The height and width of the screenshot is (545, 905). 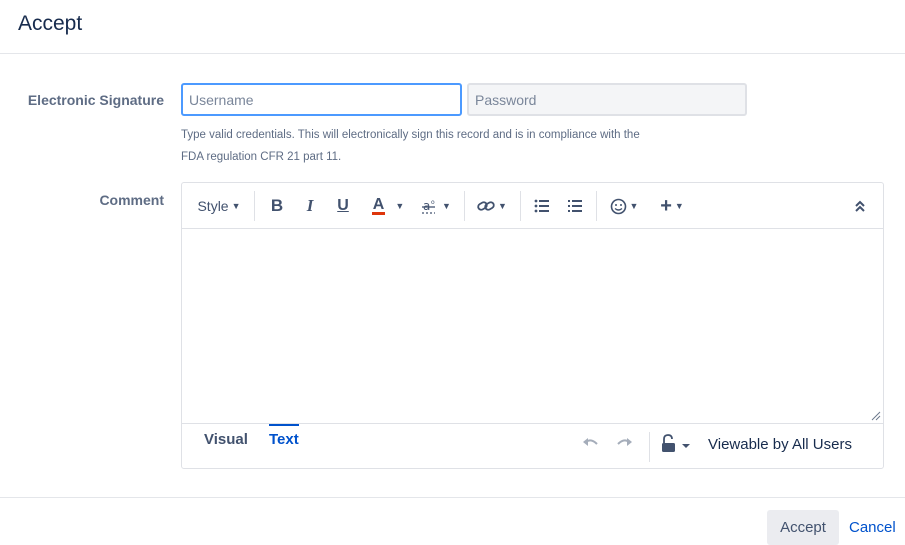 I want to click on bullet-list-icon, so click(x=541, y=206).